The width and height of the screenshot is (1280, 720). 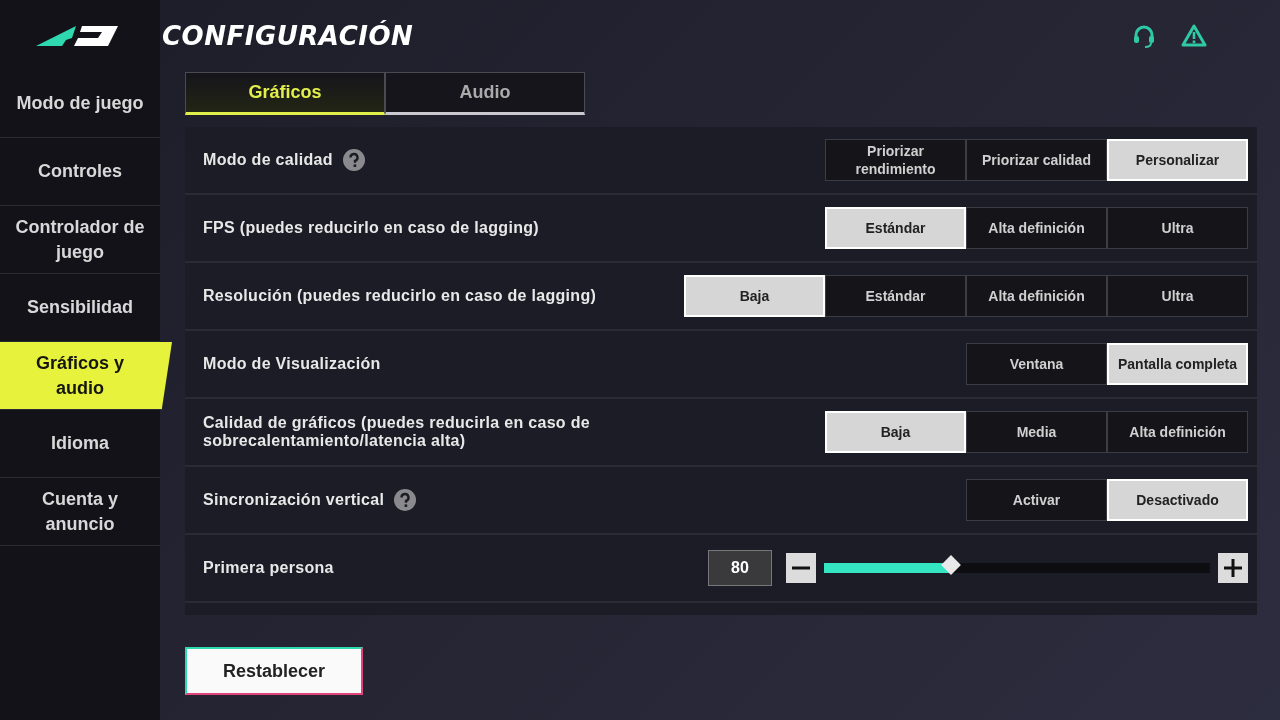 What do you see at coordinates (285, 93) in the screenshot?
I see `tab: Gráficos` at bounding box center [285, 93].